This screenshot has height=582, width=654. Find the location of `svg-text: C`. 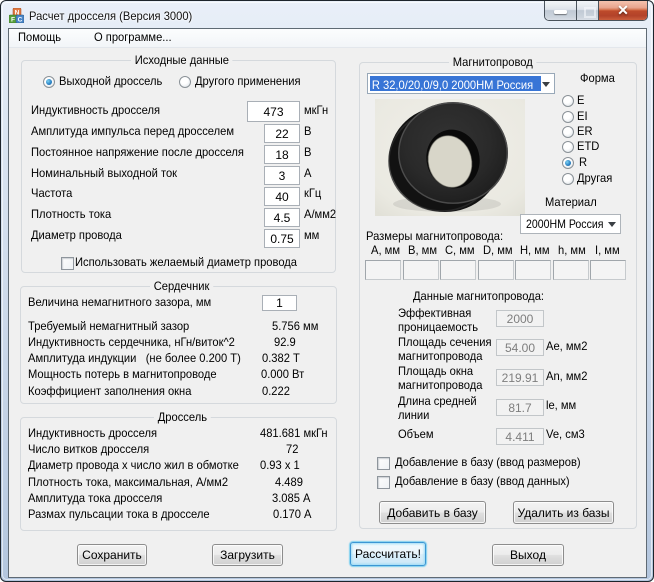

svg-text: C is located at coordinates (20, 20).